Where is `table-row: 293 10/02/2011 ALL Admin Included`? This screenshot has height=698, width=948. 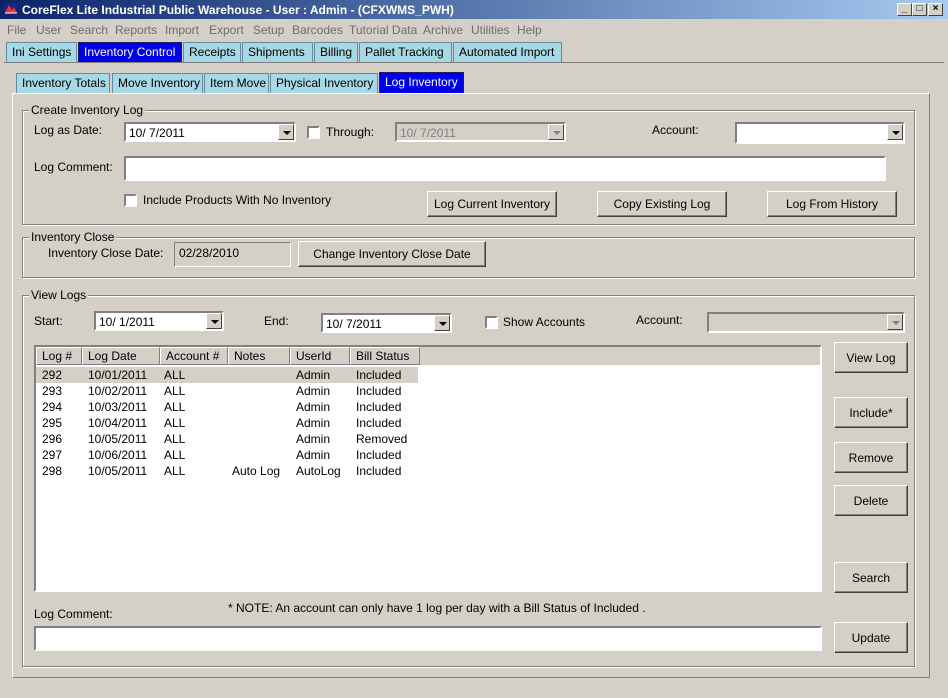
table-row: 293 10/02/2011 ALL Admin Included is located at coordinates (227, 391).